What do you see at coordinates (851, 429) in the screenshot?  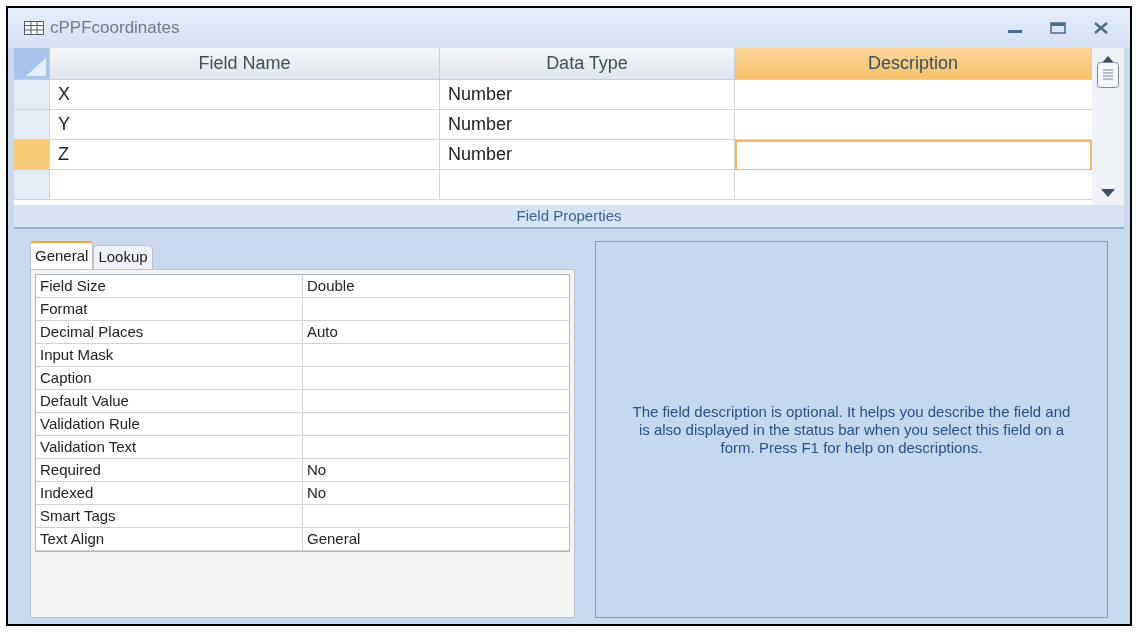 I see `help-text: The field description is optional. It helps you describe the field and is also displayed in the status bar when you select this field on a form. Press F1 for help on descriptions.` at bounding box center [851, 429].